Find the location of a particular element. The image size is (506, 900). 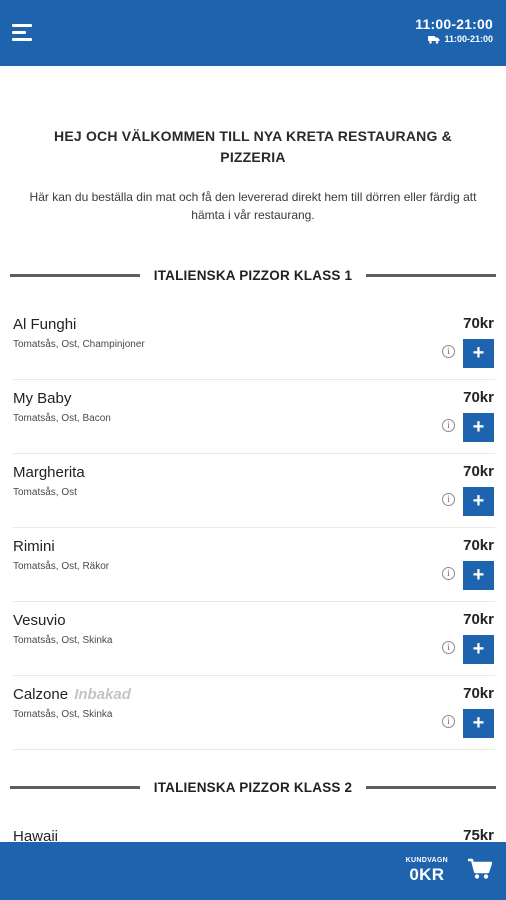

item-name: Margherita is located at coordinates (49, 472).